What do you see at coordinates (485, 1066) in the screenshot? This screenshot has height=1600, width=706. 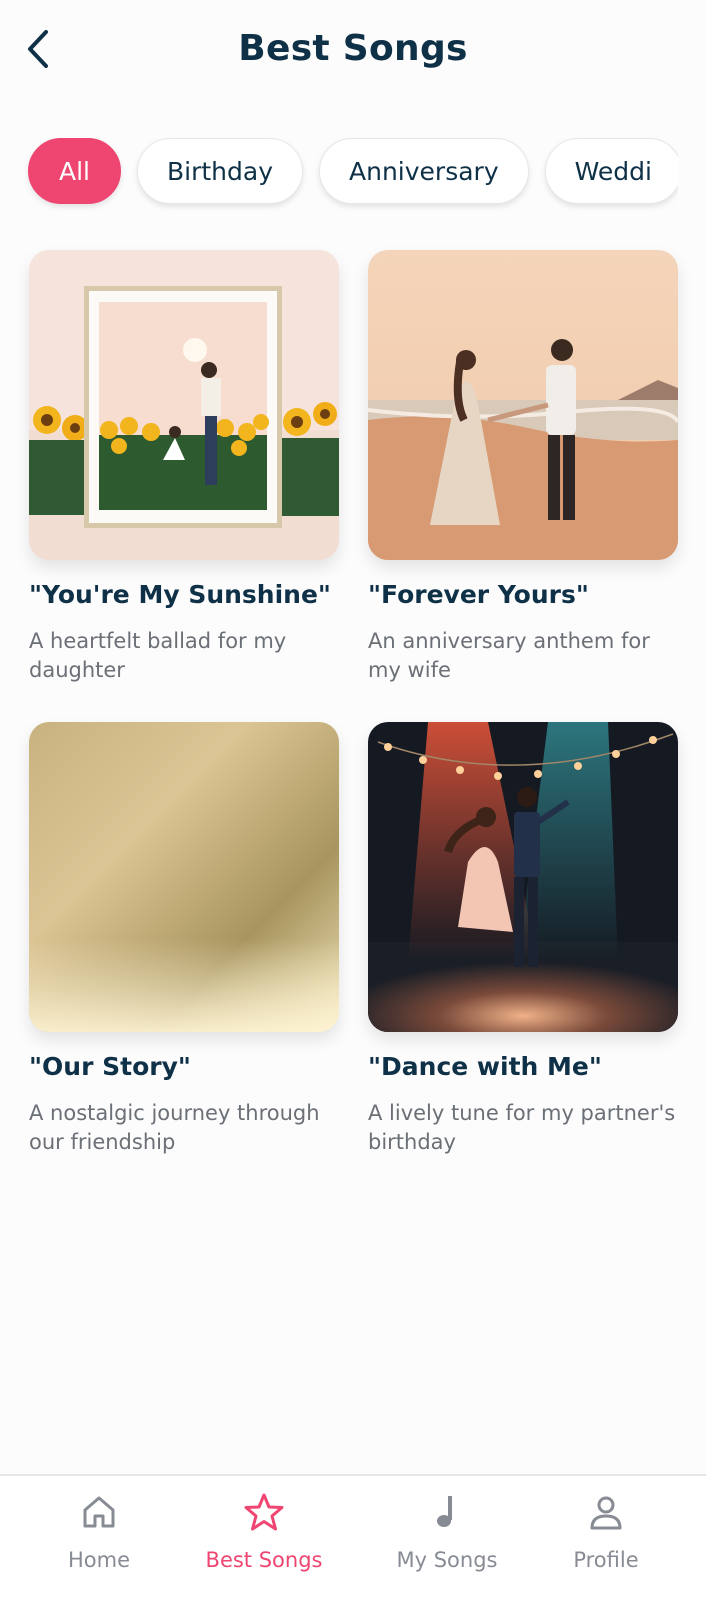 I see `song-title: "Dance with Me"` at bounding box center [485, 1066].